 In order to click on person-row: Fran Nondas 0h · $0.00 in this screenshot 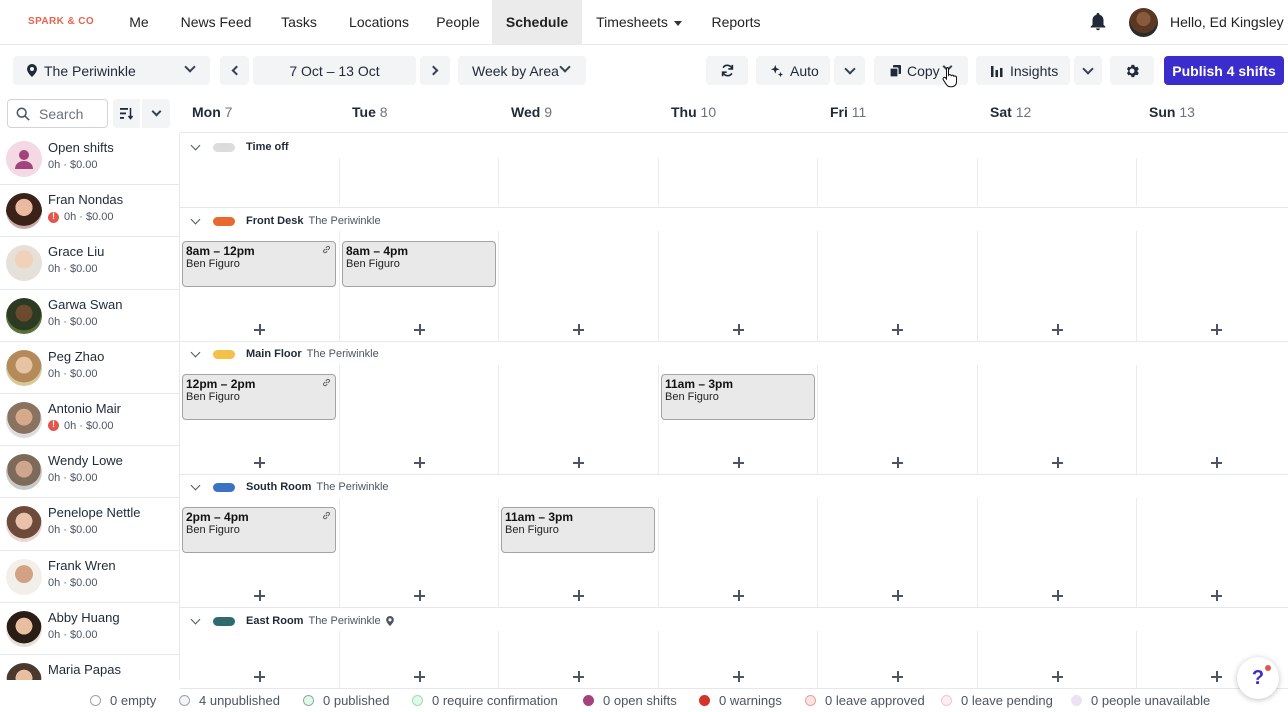, I will do `click(89, 211)`.